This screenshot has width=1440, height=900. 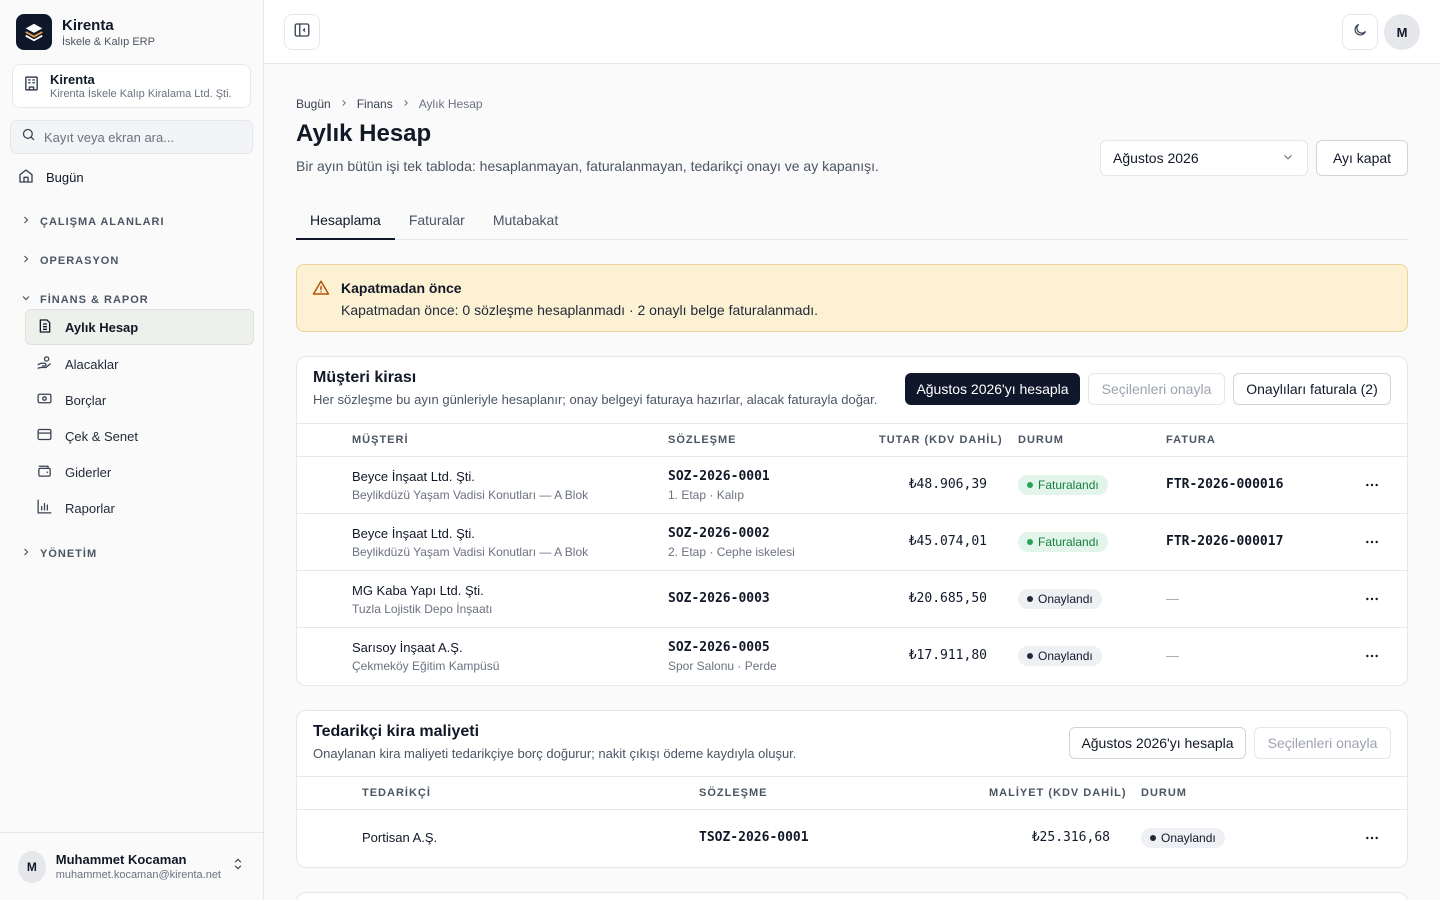 I want to click on page-title: Aylık Hesap, so click(x=364, y=133).